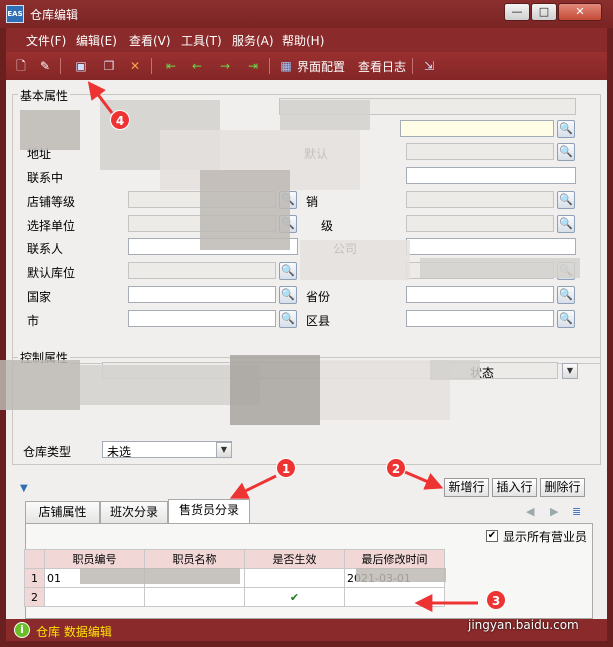 The image size is (613, 647). I want to click on grid-corner, so click(34, 559).